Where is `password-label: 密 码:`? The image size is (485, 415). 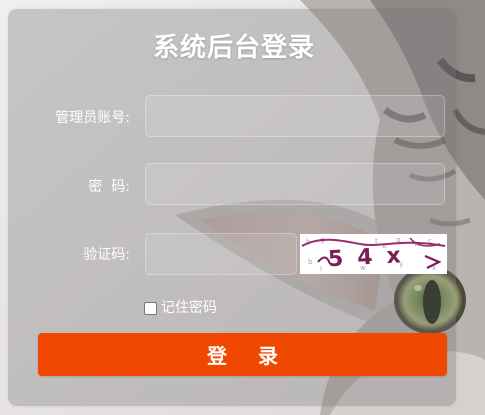 password-label: 密 码: is located at coordinates (109, 187).